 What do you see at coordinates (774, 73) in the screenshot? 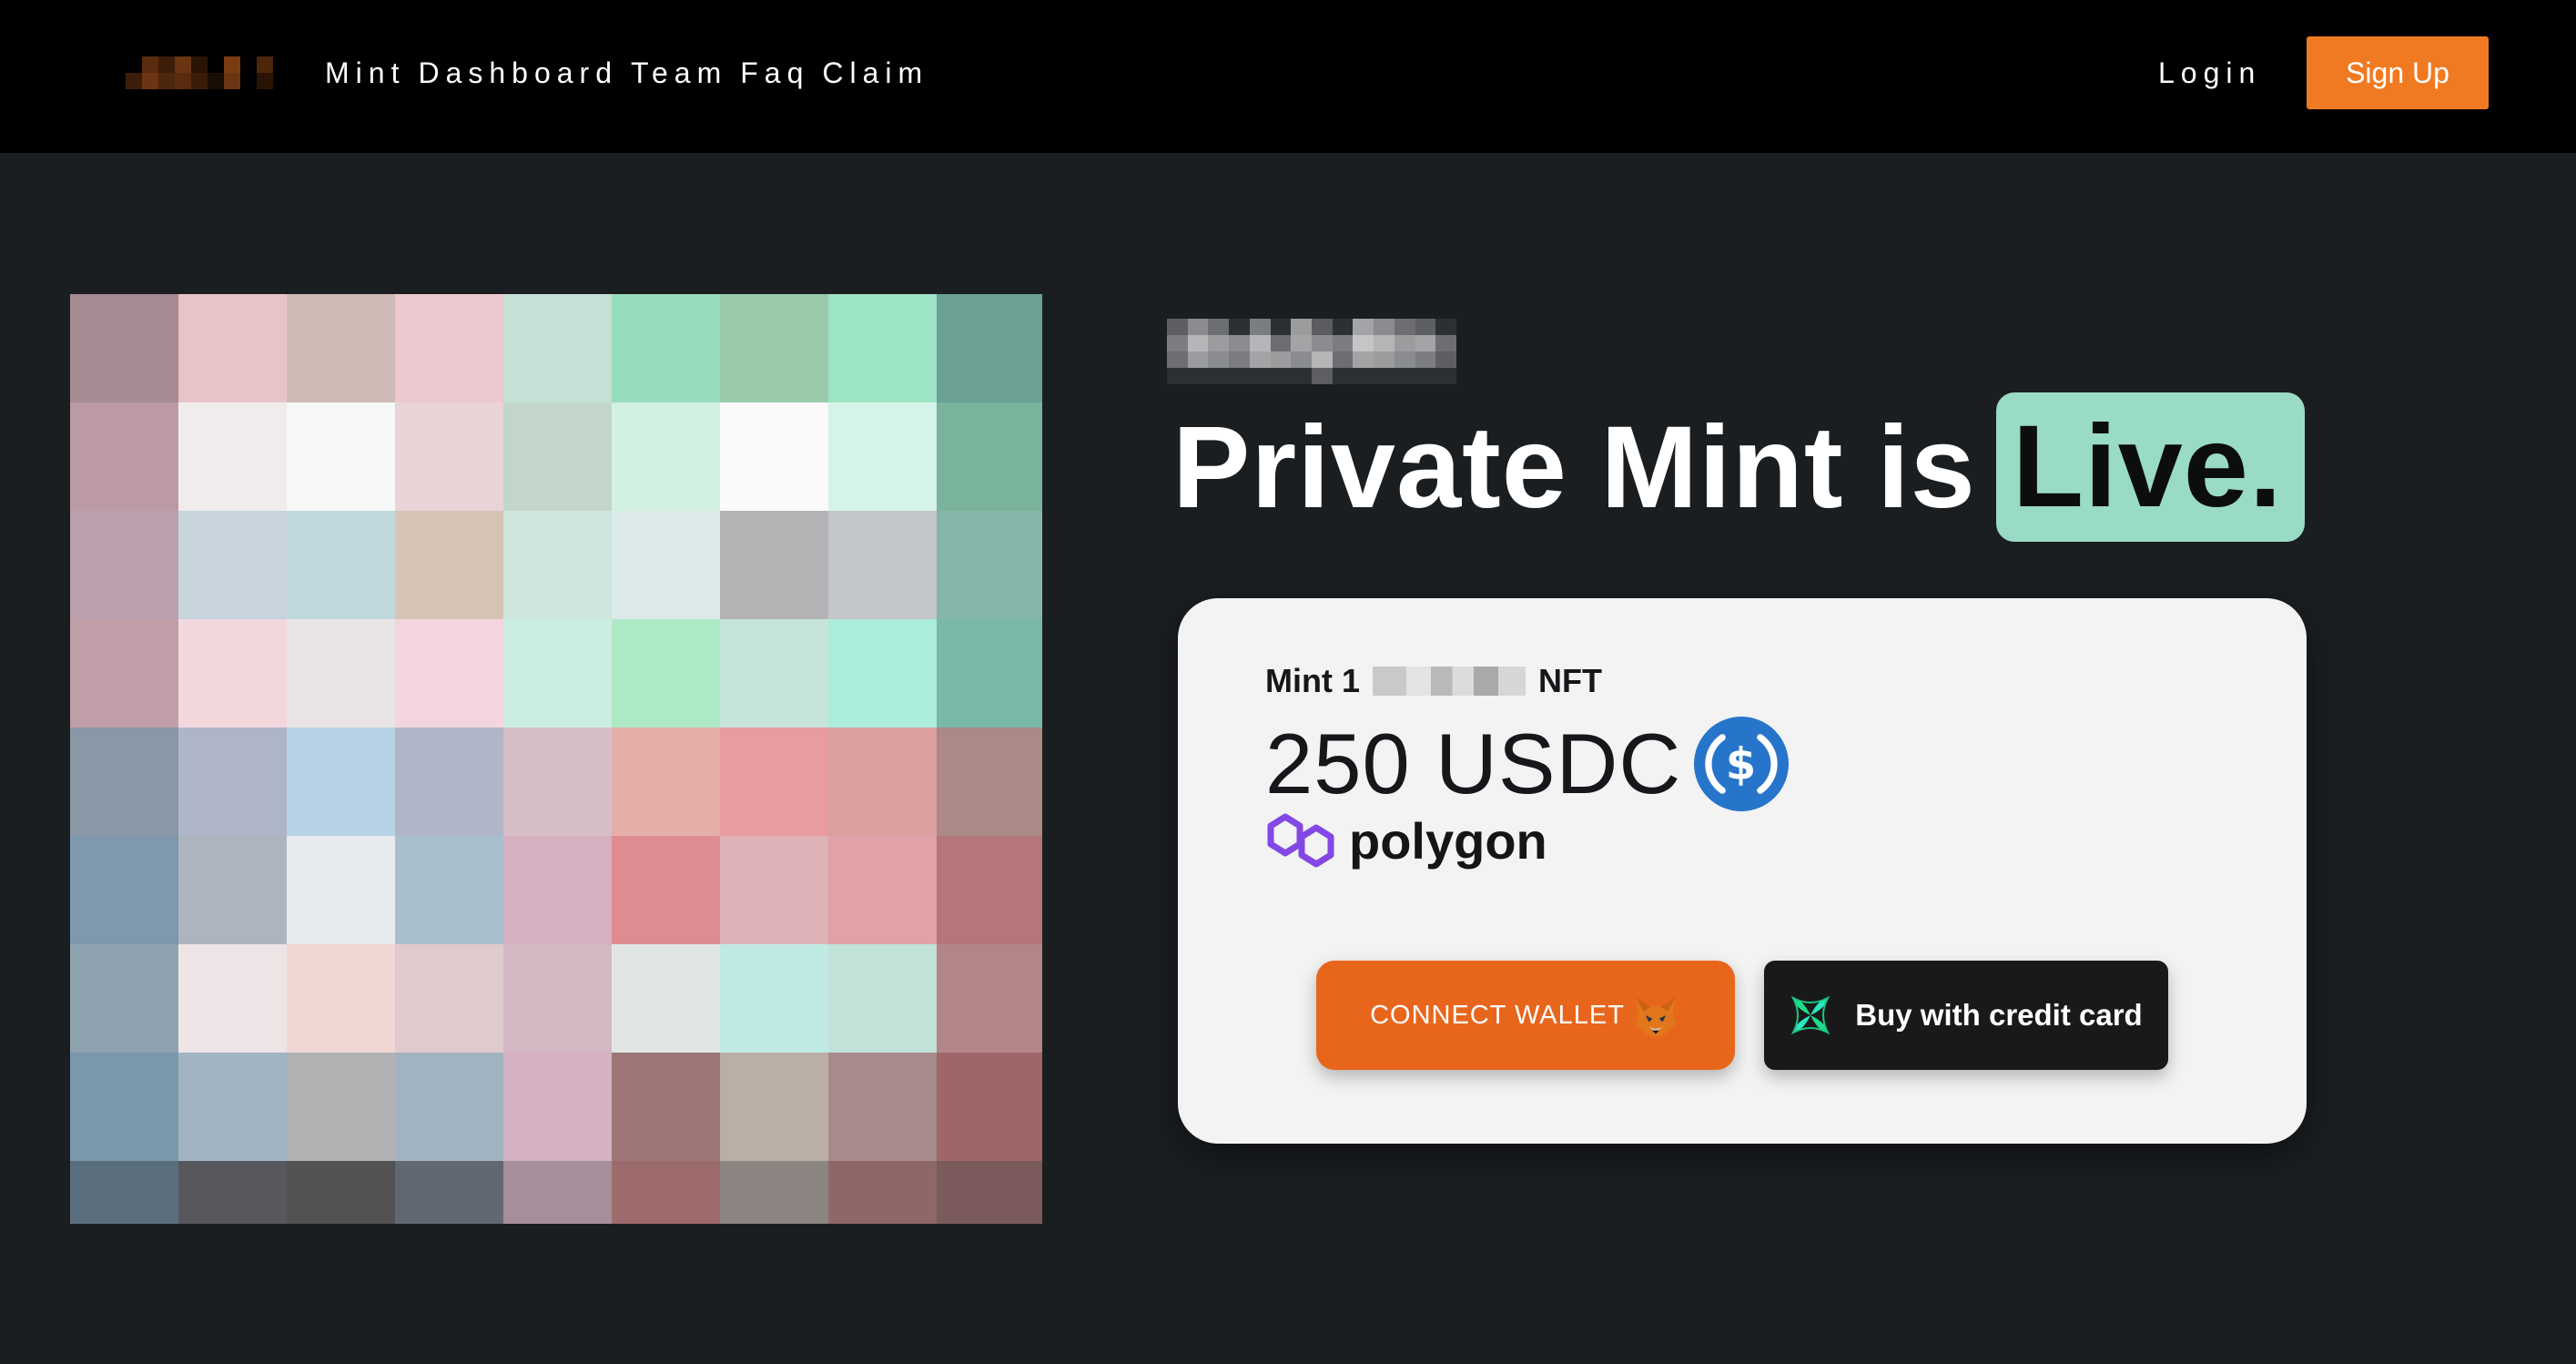
I see `nav-faq: Faq` at bounding box center [774, 73].